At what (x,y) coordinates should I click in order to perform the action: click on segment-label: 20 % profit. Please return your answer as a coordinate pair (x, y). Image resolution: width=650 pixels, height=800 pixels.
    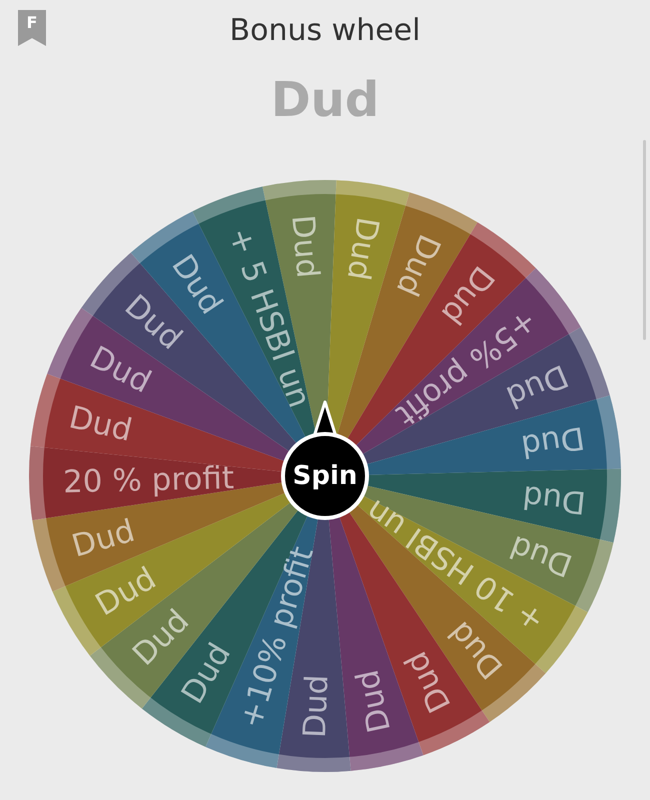
    Looking at the image, I should click on (148, 480).